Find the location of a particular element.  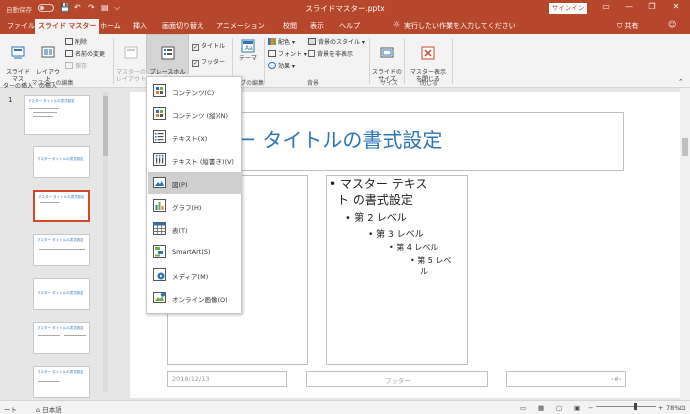

master-layout-label: マスターの レイアウト is located at coordinates (131, 76).